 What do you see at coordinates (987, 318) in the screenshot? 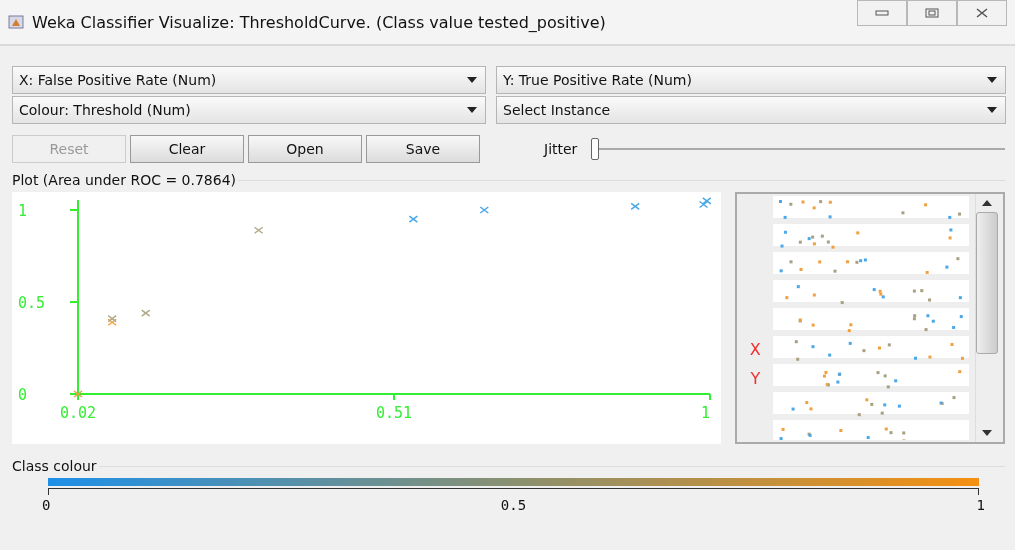
I see `scrollbar` at bounding box center [987, 318].